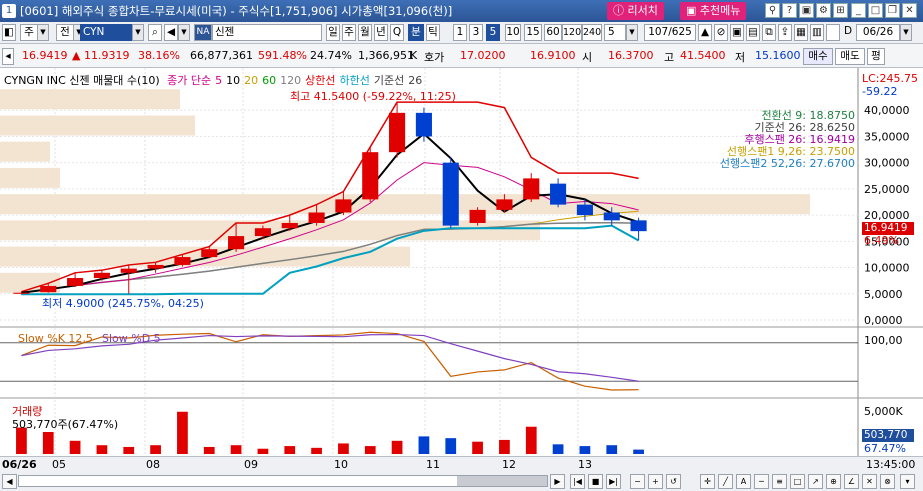 Image resolution: width=923 pixels, height=491 pixels. Describe the element at coordinates (572, 32) in the screenshot. I see `minute-120: 120` at that location.